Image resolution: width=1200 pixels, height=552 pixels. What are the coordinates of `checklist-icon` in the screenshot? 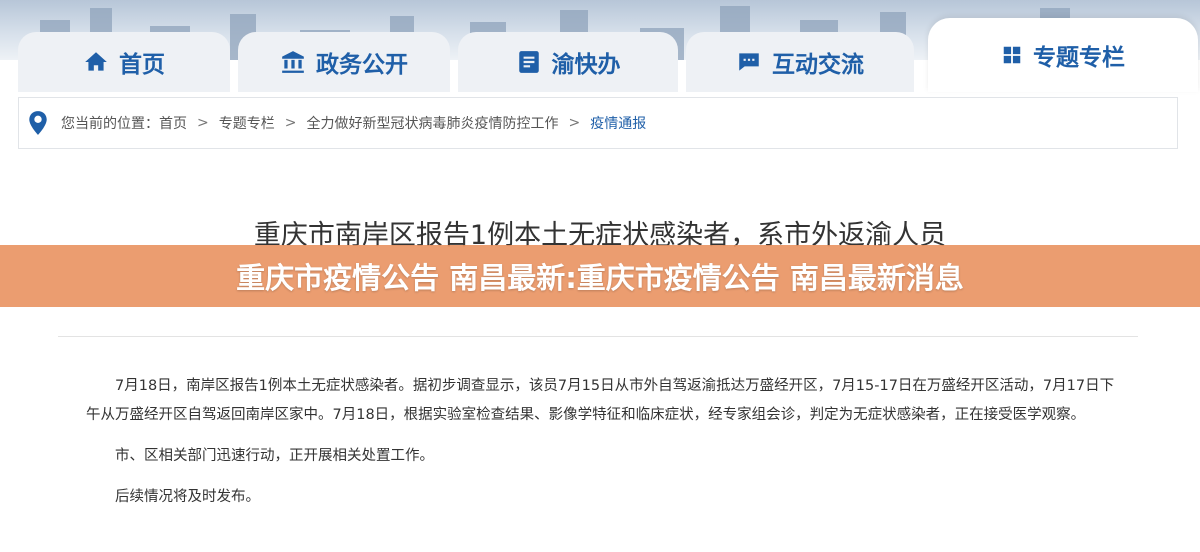 It's located at (528, 62).